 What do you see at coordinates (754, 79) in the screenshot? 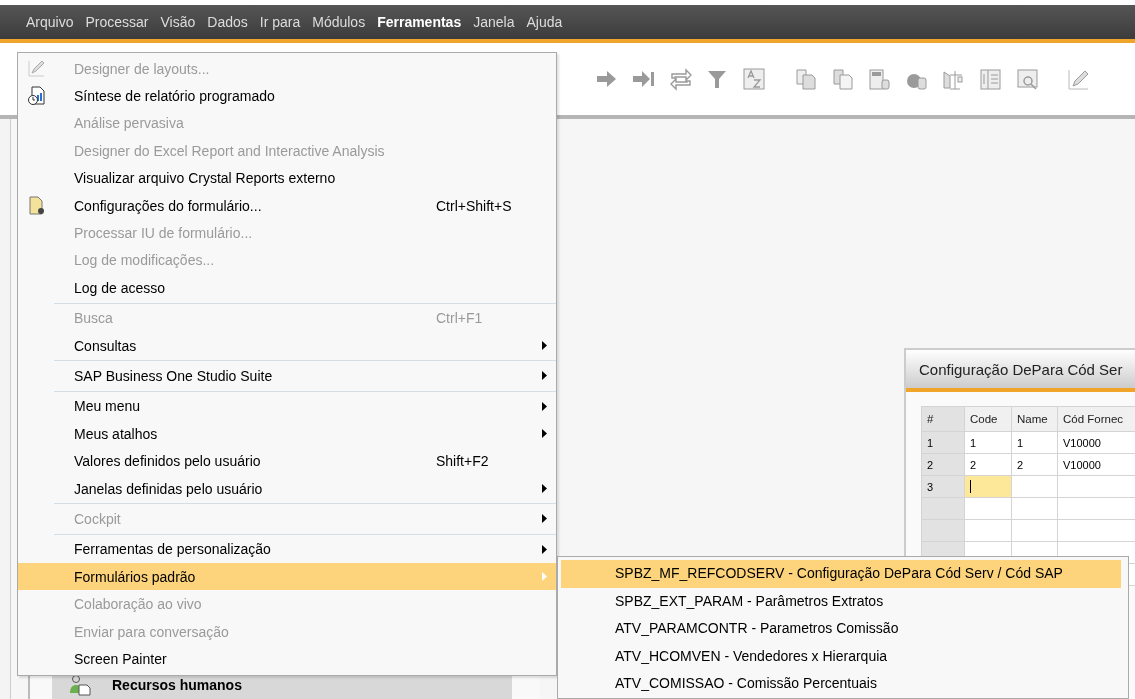
I see `sort-icon` at bounding box center [754, 79].